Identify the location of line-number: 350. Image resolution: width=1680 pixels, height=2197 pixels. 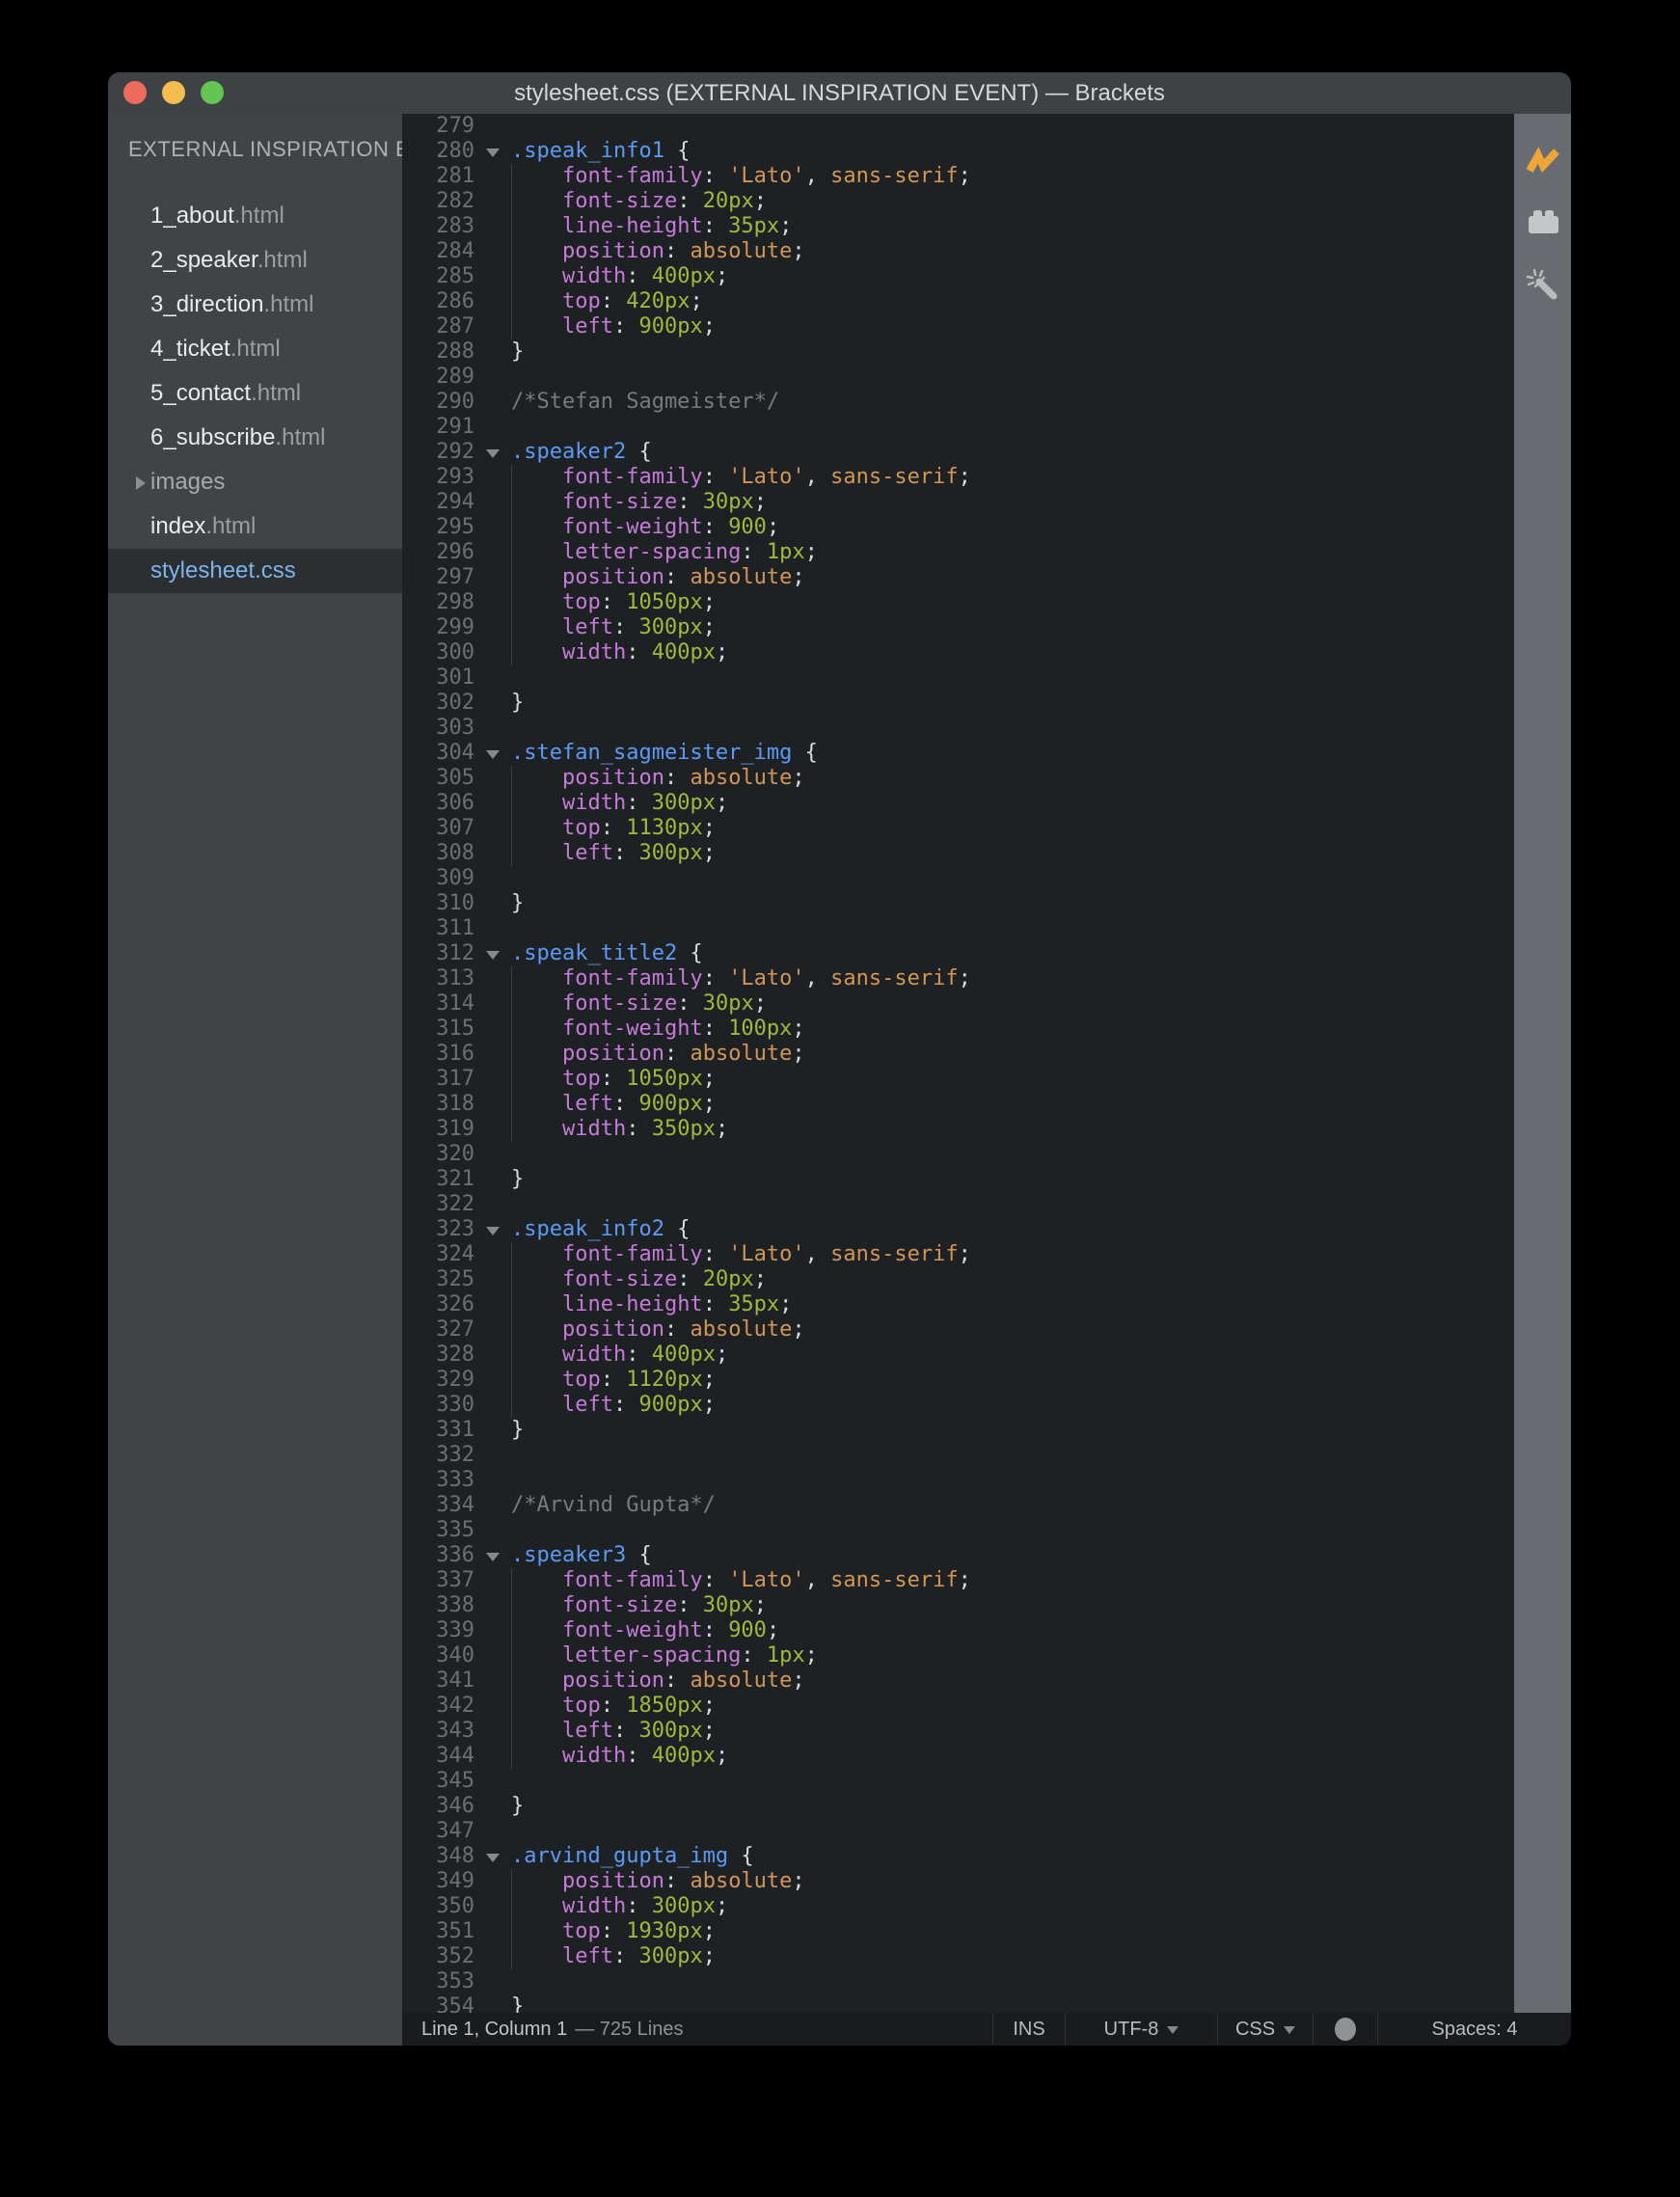
(438, 1906).